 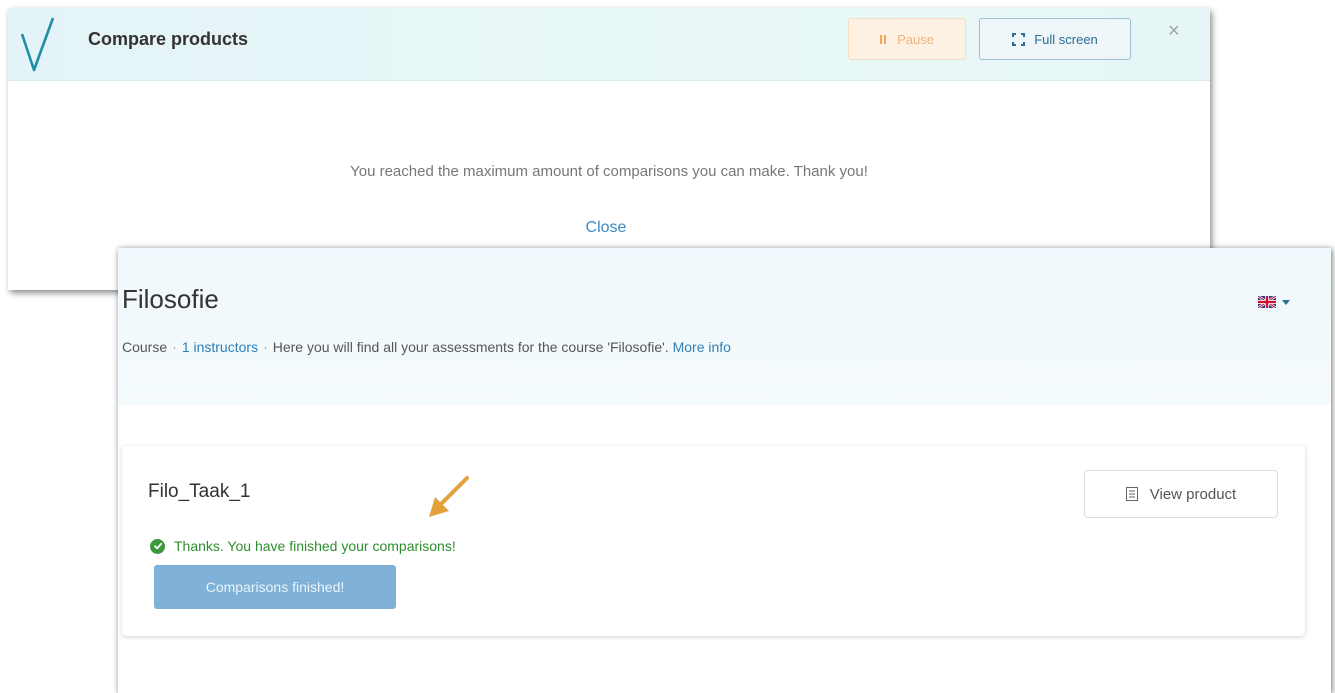 What do you see at coordinates (606, 228) in the screenshot?
I see `close-link: Close` at bounding box center [606, 228].